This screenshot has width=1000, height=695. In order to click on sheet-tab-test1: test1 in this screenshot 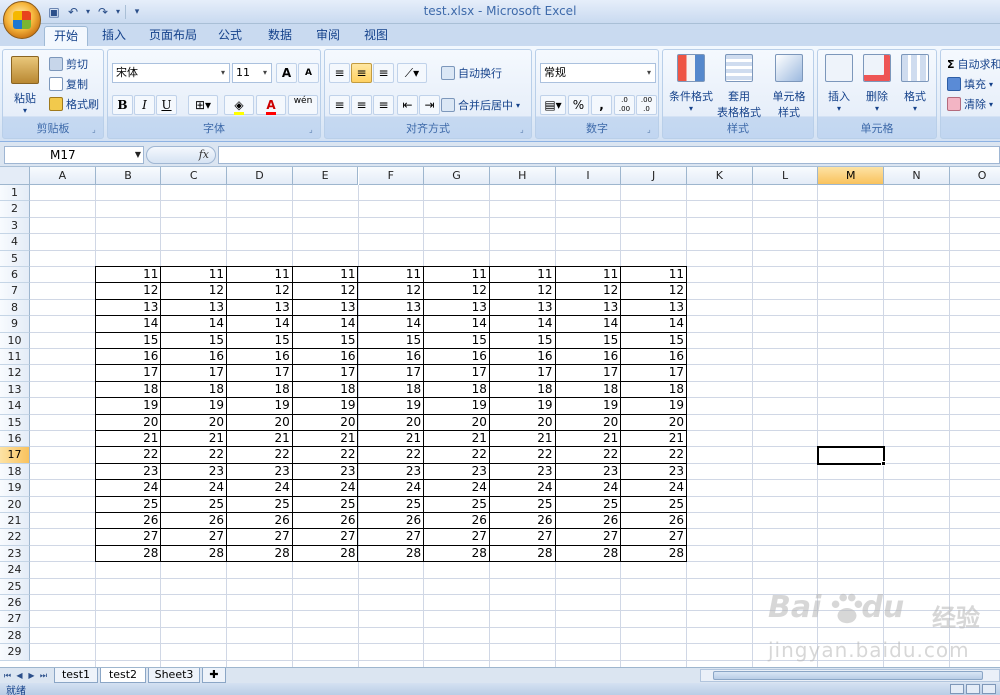, I will do `click(76, 675)`.